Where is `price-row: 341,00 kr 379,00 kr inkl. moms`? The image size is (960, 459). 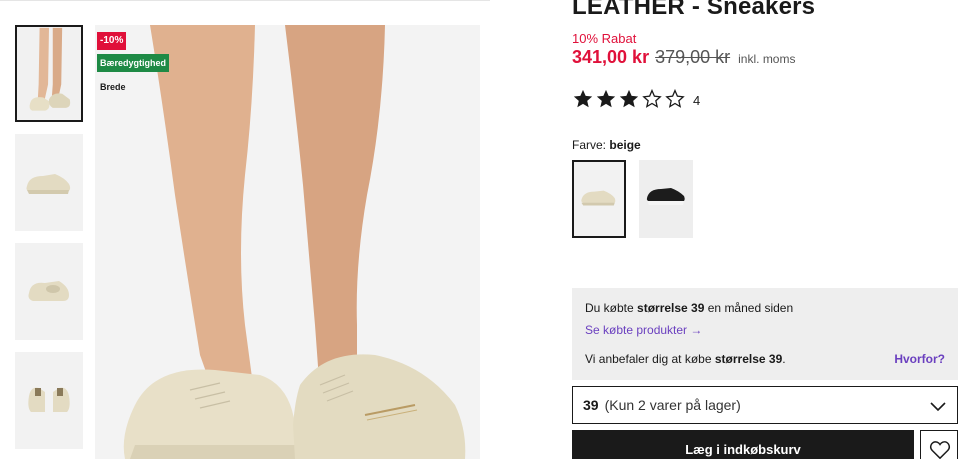 price-row: 341,00 kr 379,00 kr inkl. moms is located at coordinates (683, 58).